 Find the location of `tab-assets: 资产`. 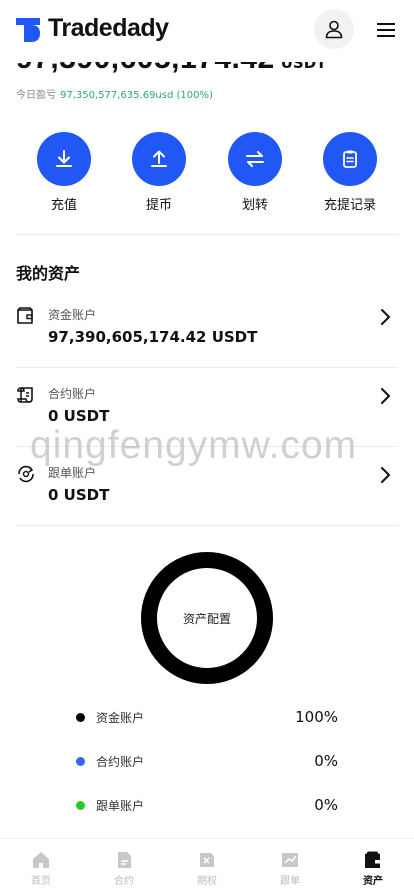

tab-assets: 资产 is located at coordinates (373, 867).